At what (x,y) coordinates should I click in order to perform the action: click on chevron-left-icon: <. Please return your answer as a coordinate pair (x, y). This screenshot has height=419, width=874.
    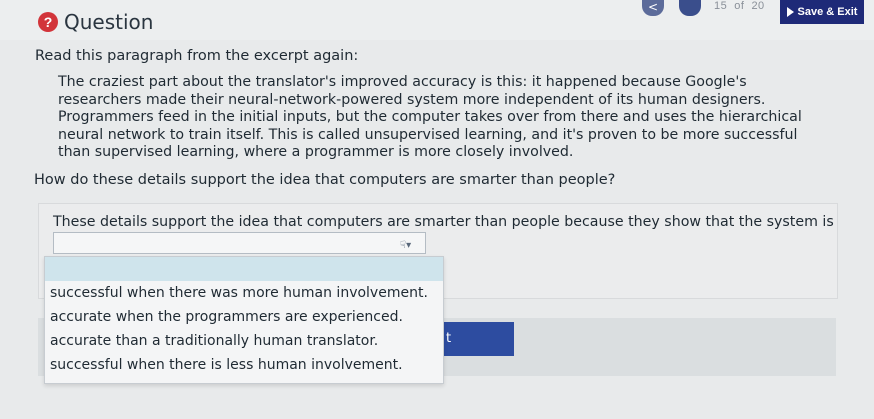
    Looking at the image, I should click on (653, 7).